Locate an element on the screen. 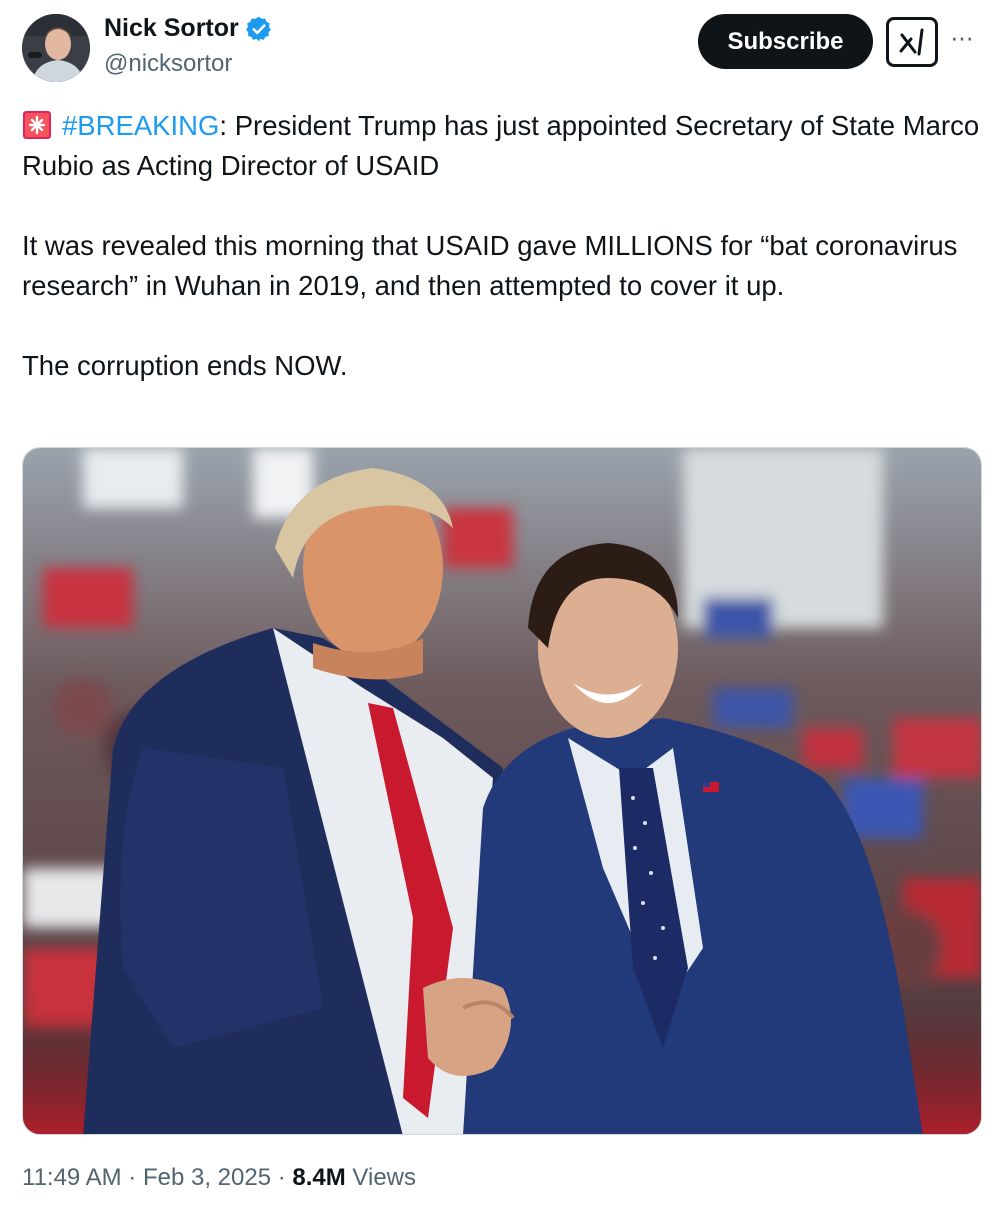 Image resolution: width=1002 pixels, height=1208 pixels. grok-icon is located at coordinates (912, 42).